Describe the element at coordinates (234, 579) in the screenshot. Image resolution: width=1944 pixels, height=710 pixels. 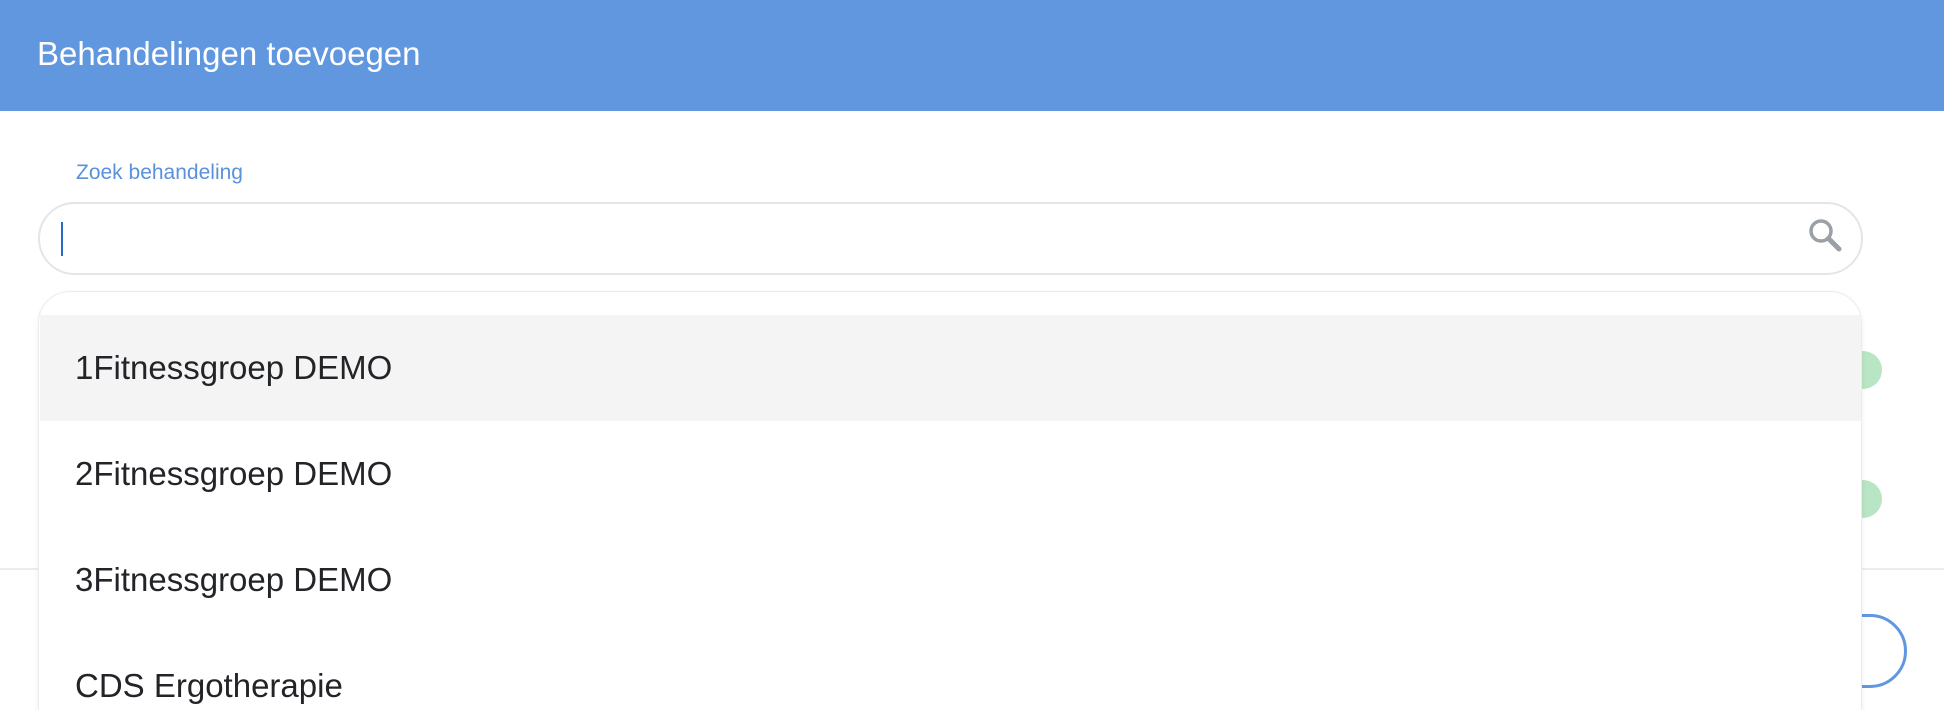
I see `dropdown-option-label: 3Fitnessgroep DEMO` at that location.